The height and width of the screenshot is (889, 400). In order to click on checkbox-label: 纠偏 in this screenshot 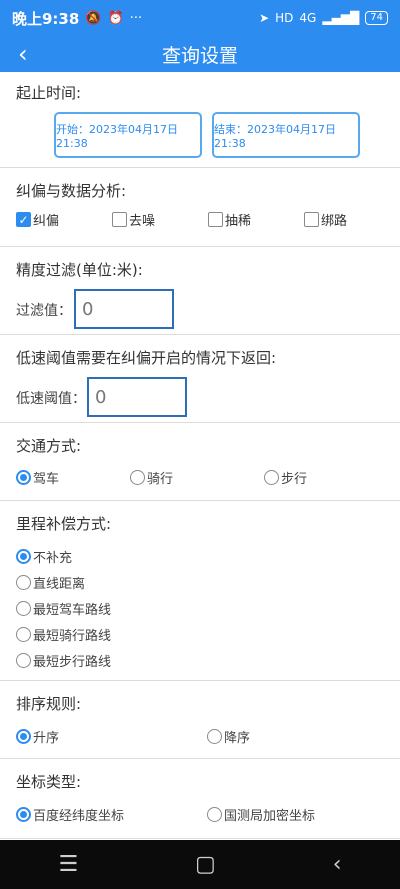, I will do `click(46, 221)`.